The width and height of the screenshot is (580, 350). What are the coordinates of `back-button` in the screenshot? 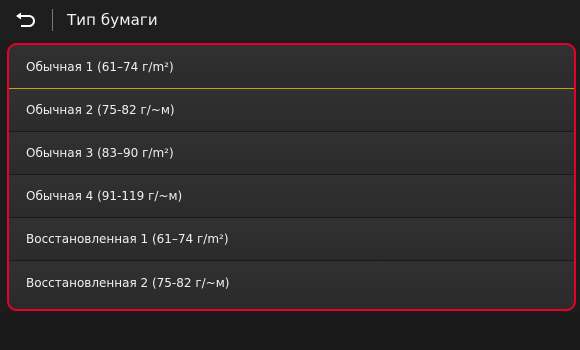 It's located at (26, 20).